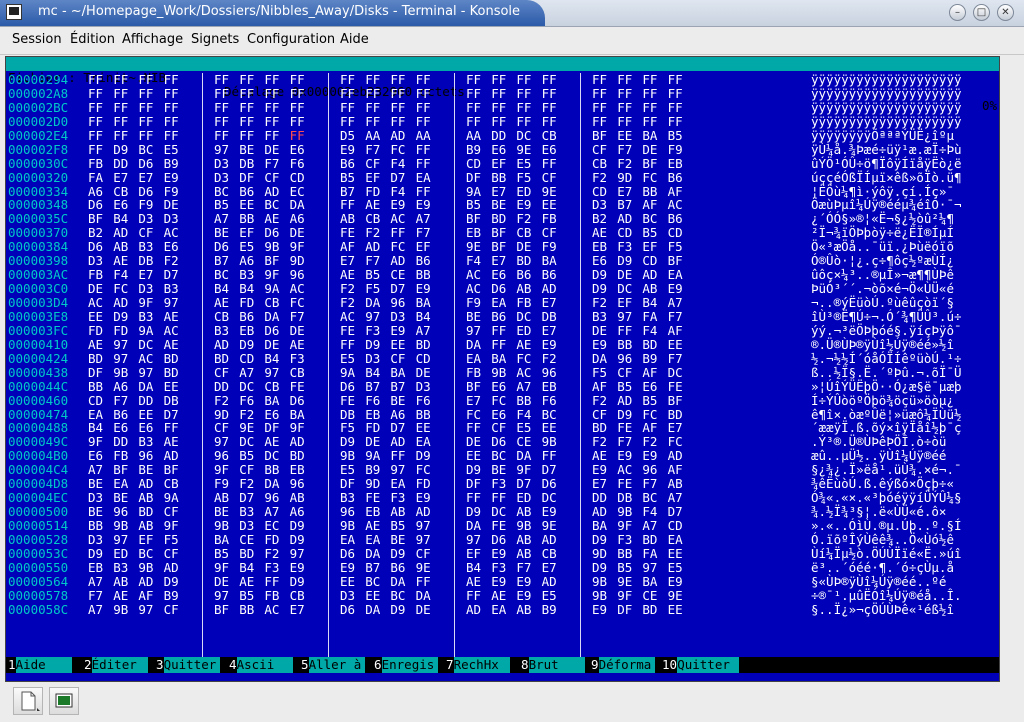 The image size is (1024, 722). Describe the element at coordinates (171, 289) in the screenshot. I see `hex-byte: B3` at that location.